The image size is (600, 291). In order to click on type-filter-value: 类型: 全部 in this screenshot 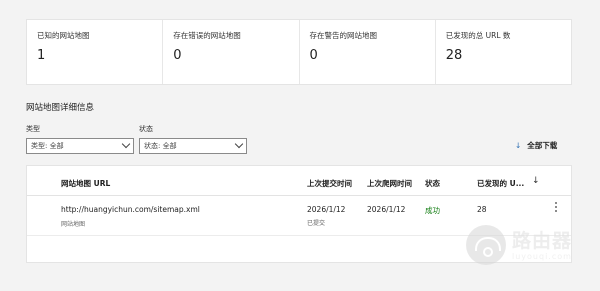, I will do `click(47, 146)`.